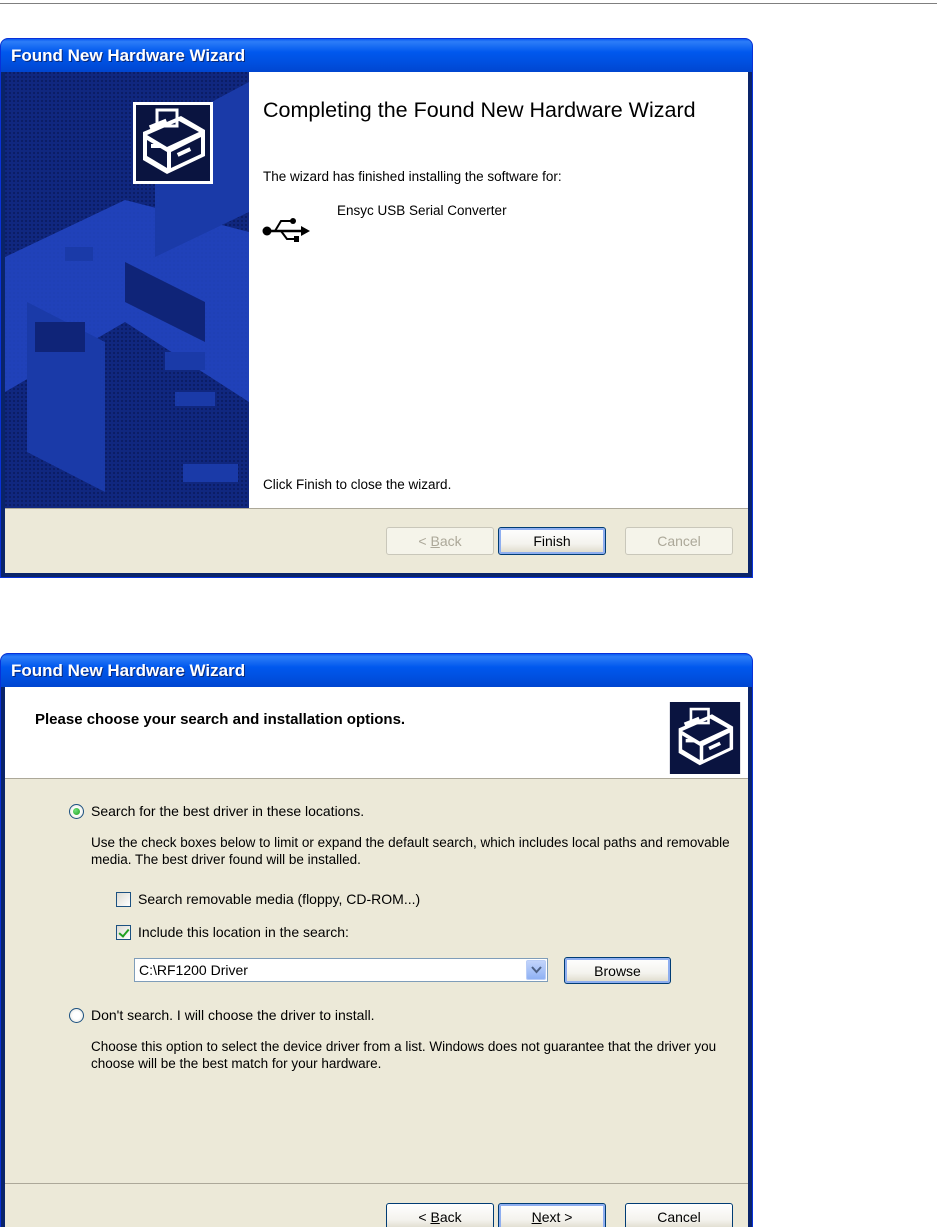 This screenshot has height=1227, width=937. I want to click on location-combobox: C:\RF1200 Driver, so click(341, 970).